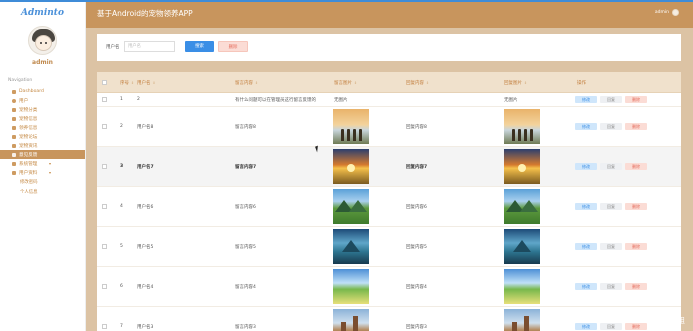 The width and height of the screenshot is (693, 331). I want to click on app-logo: Adminto, so click(42, 12).